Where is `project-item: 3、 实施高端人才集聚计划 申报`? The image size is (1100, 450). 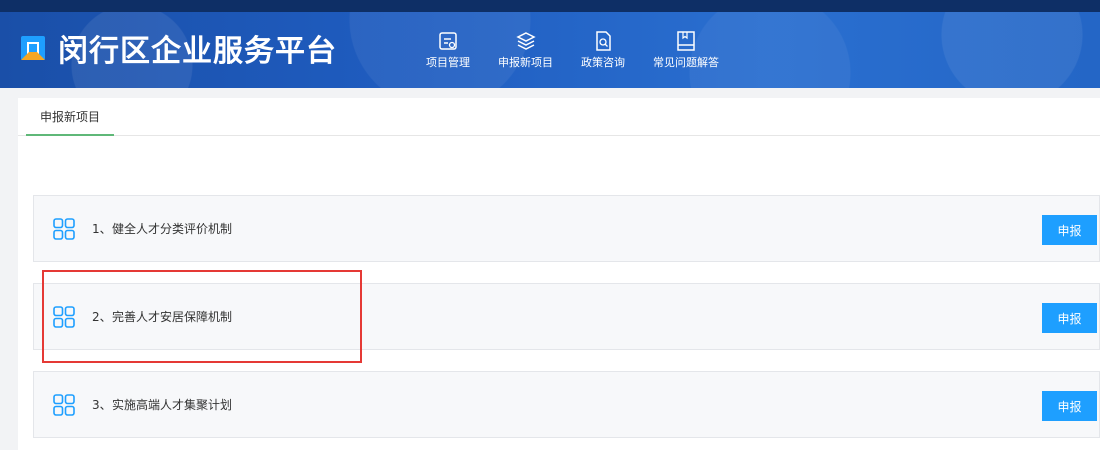 project-item: 3、 实施高端人才集聚计划 申报 is located at coordinates (566, 404).